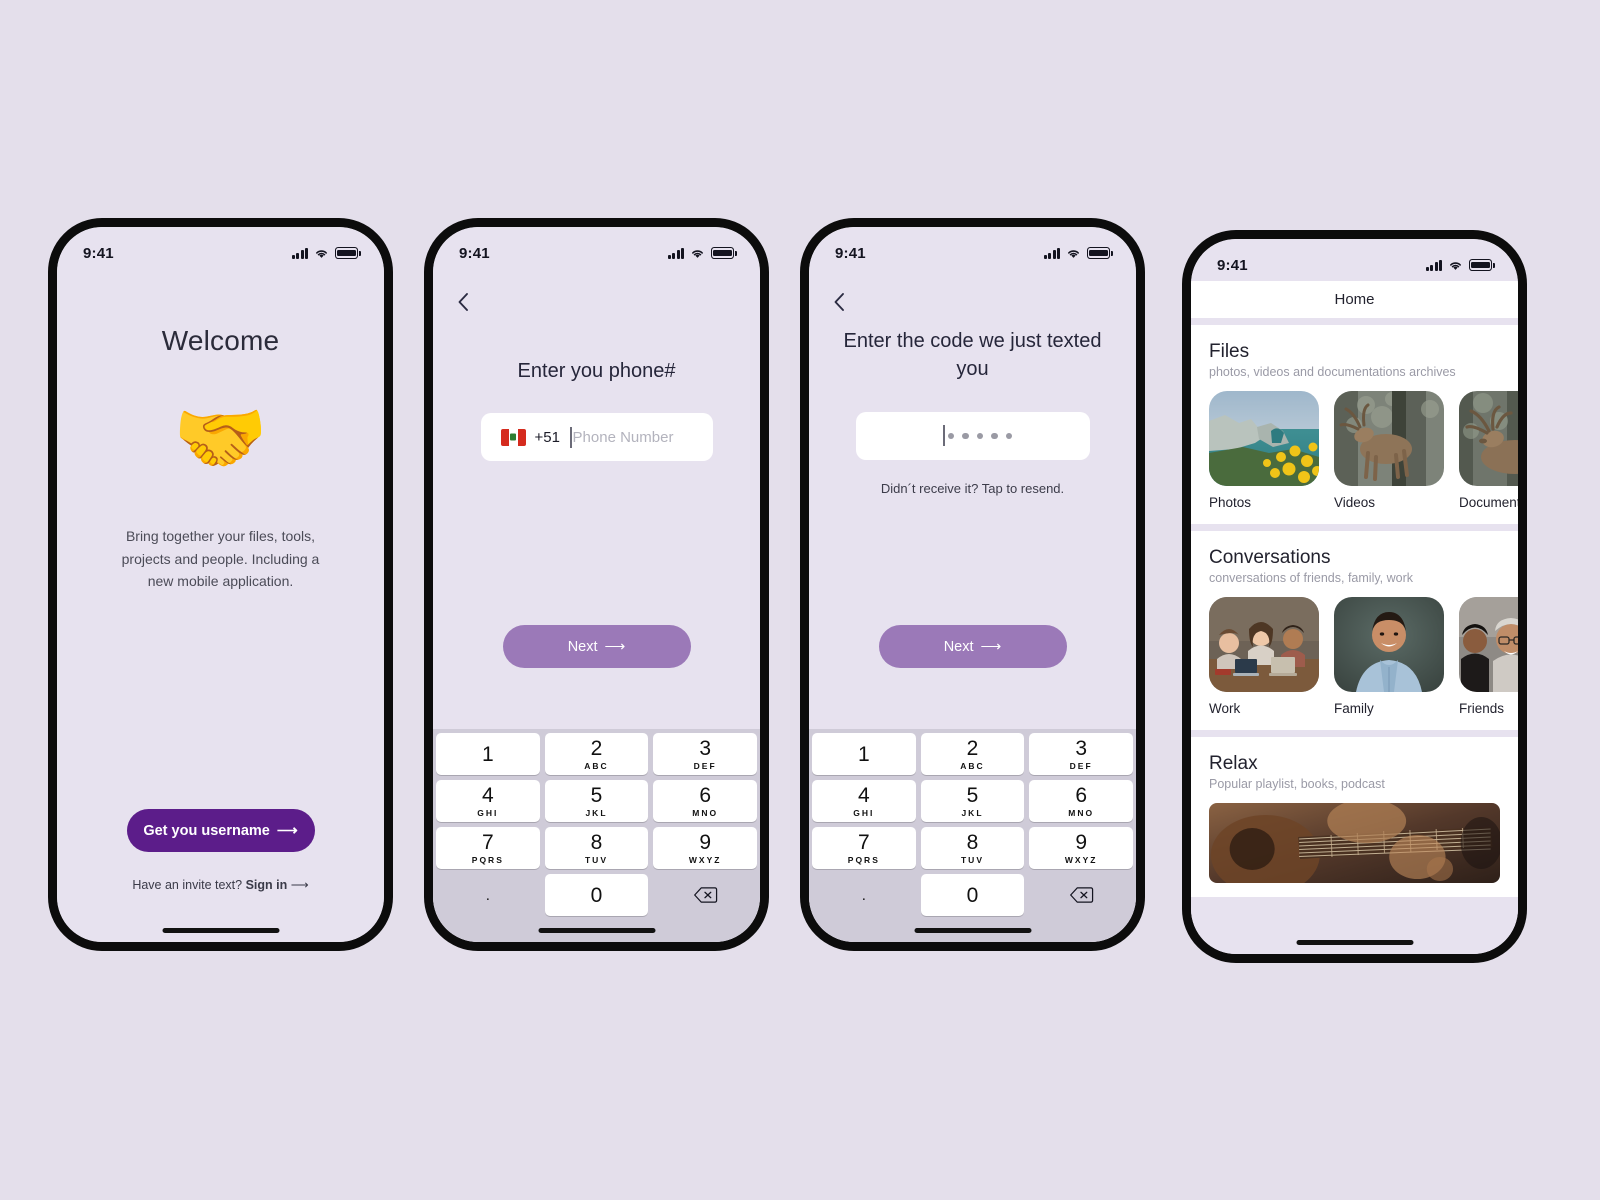  I want to click on key-digit: 1, so click(863, 754).